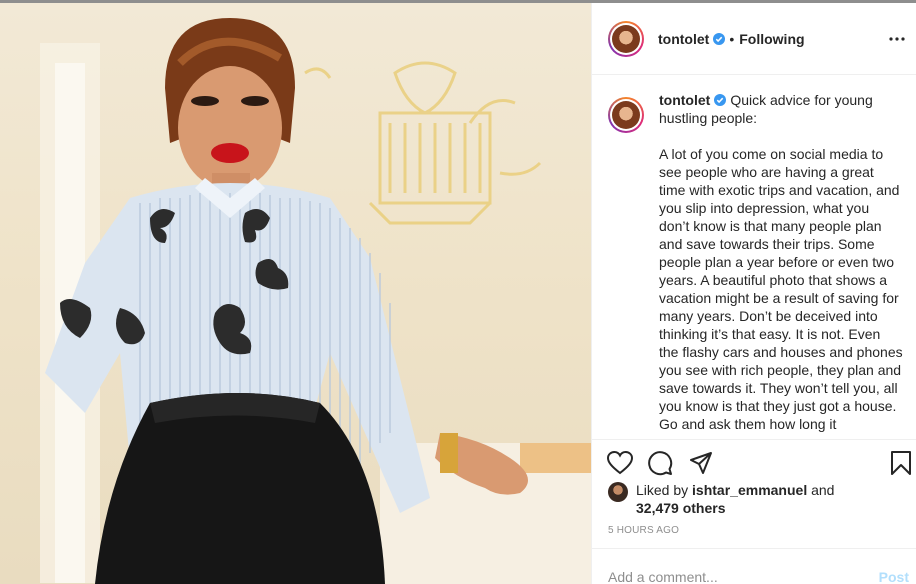  I want to click on more-options-icon, so click(897, 39).